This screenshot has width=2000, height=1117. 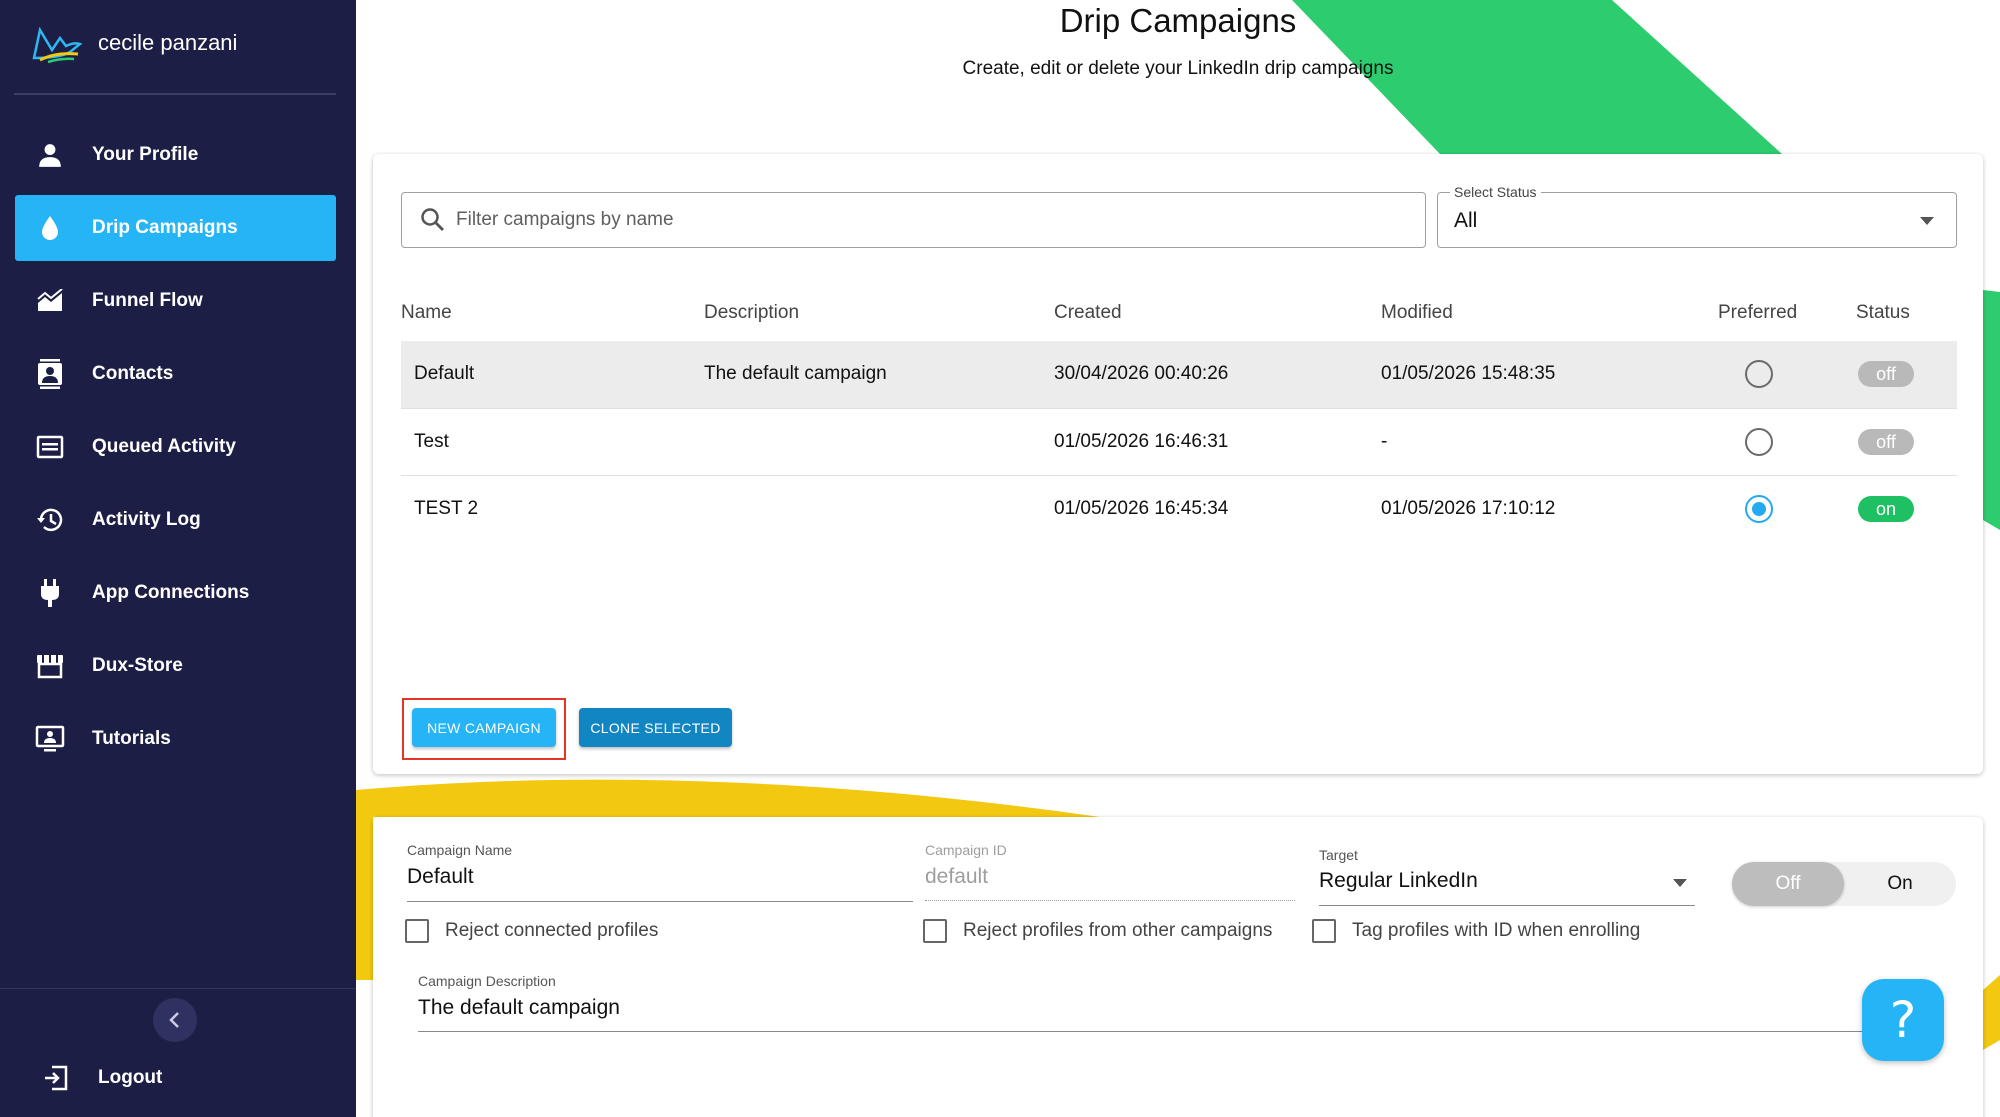 I want to click on help-button: ?, so click(x=1903, y=1020).